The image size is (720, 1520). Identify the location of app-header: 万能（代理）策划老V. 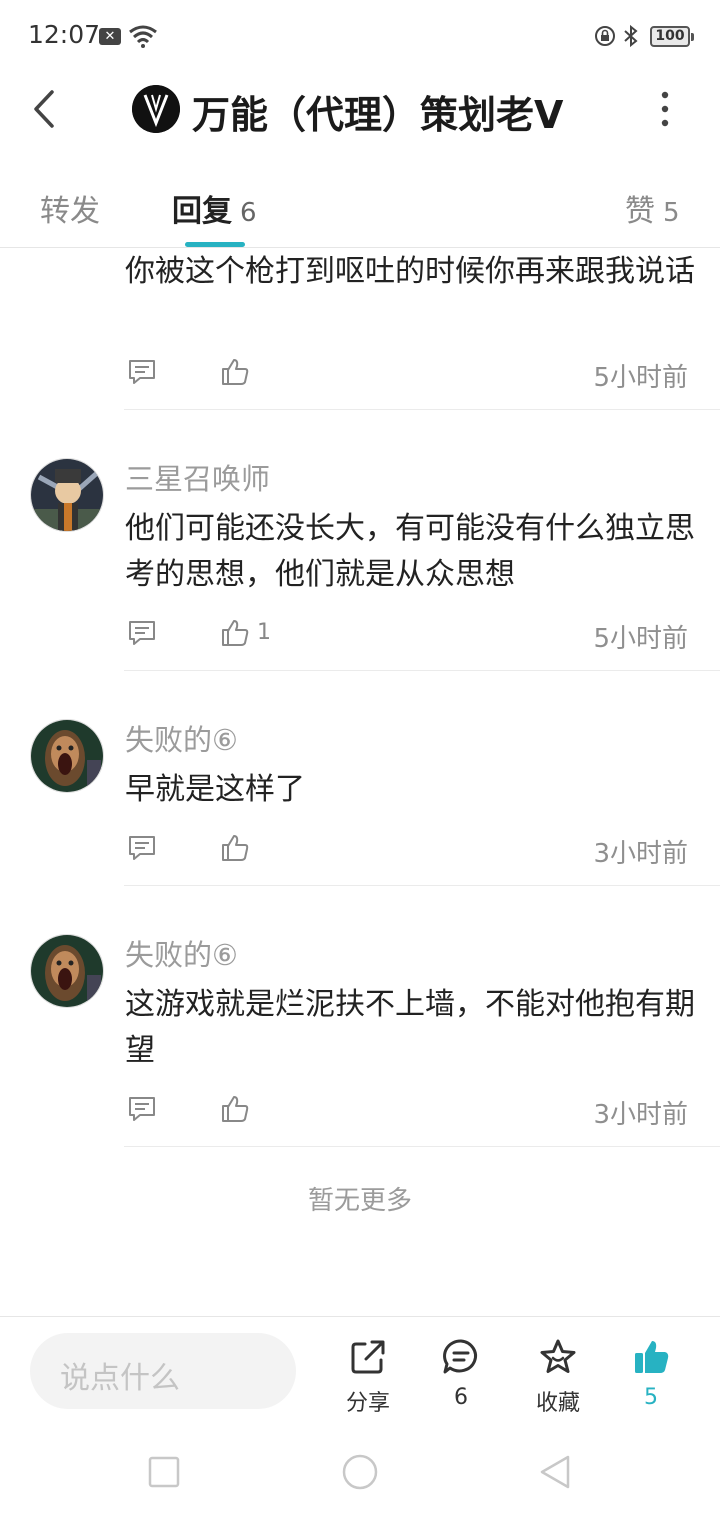
(360, 112).